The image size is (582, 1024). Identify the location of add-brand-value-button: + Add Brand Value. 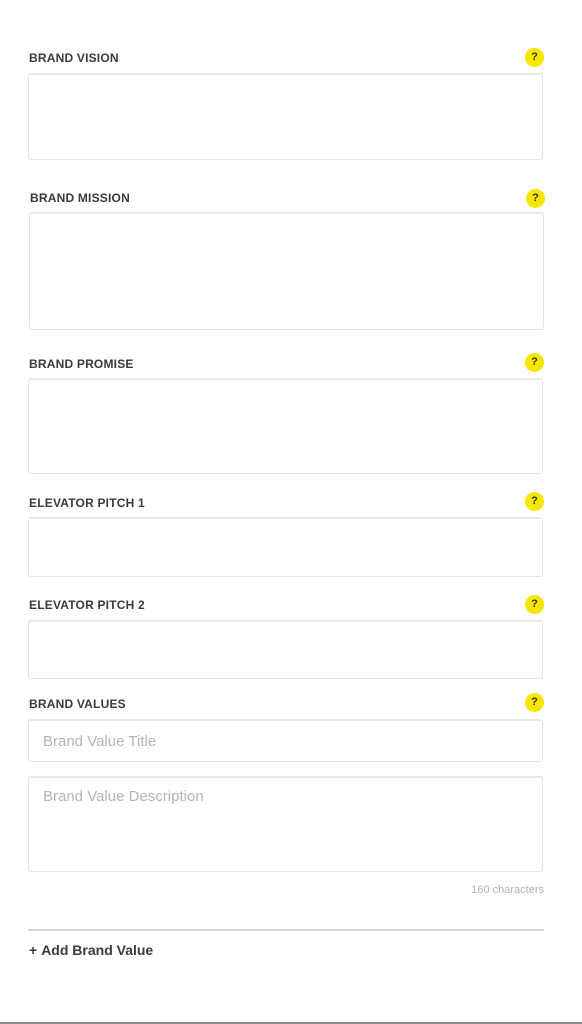
(91, 950).